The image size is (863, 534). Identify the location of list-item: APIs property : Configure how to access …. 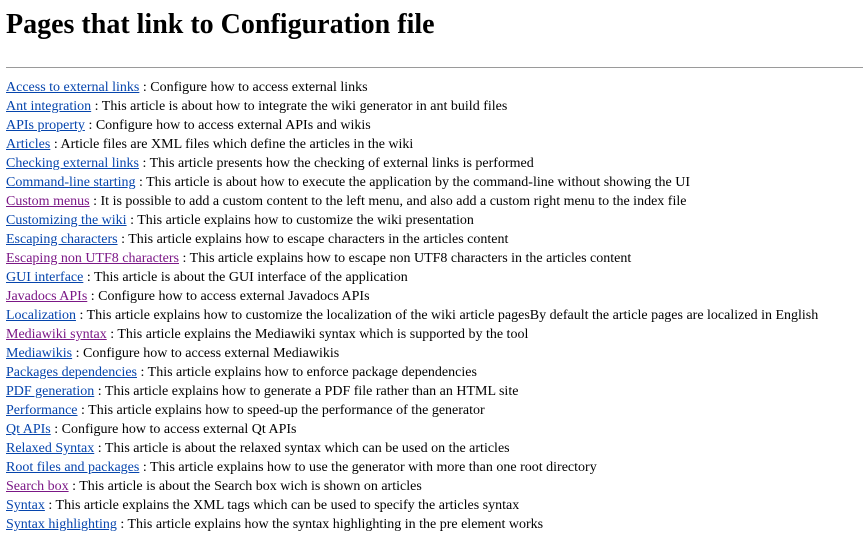
(434, 125).